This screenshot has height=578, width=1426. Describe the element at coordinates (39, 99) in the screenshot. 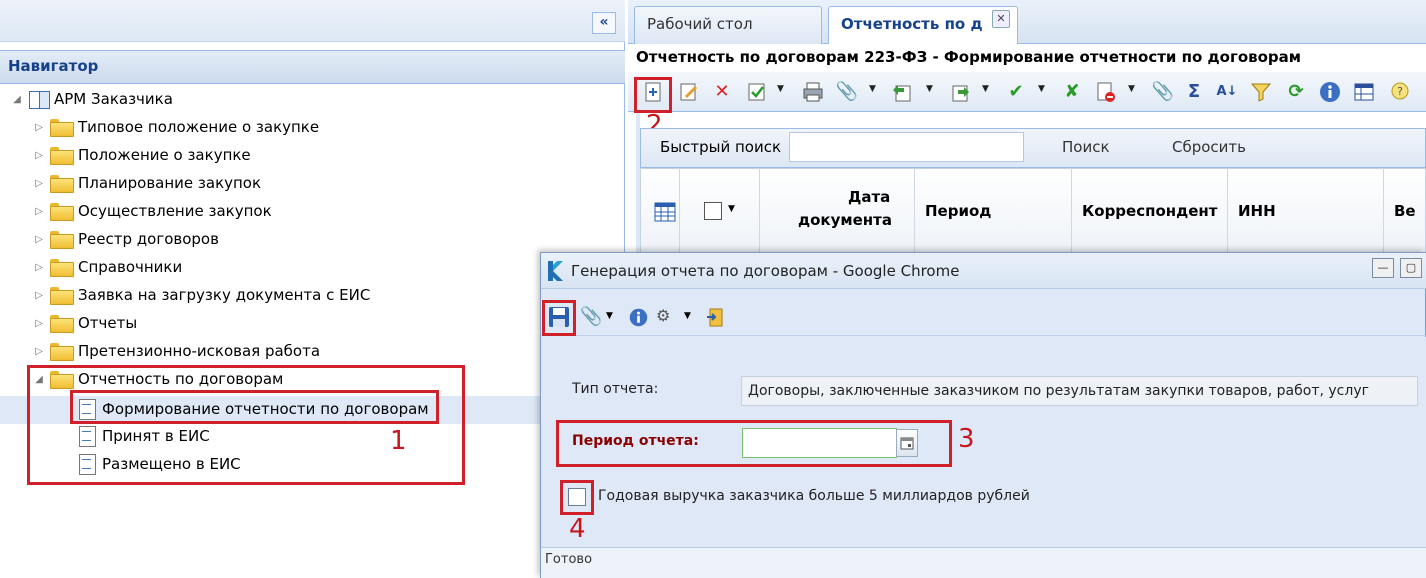

I see `workstation-icon` at that location.